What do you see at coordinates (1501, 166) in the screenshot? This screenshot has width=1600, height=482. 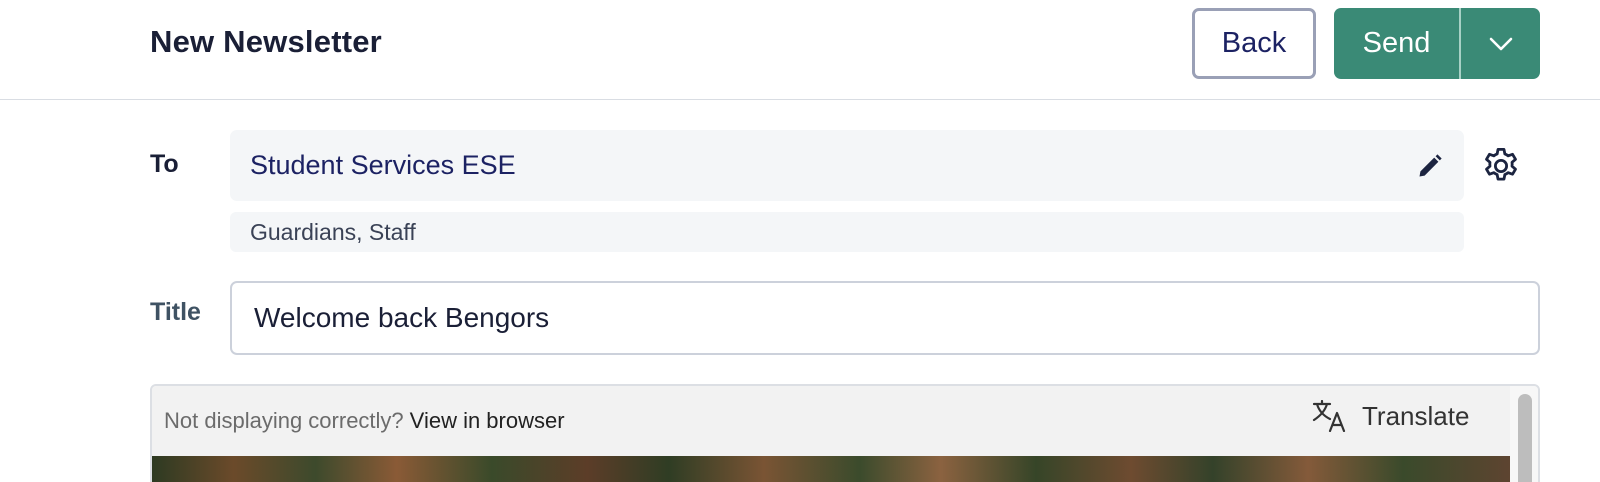 I see `gear-icon` at bounding box center [1501, 166].